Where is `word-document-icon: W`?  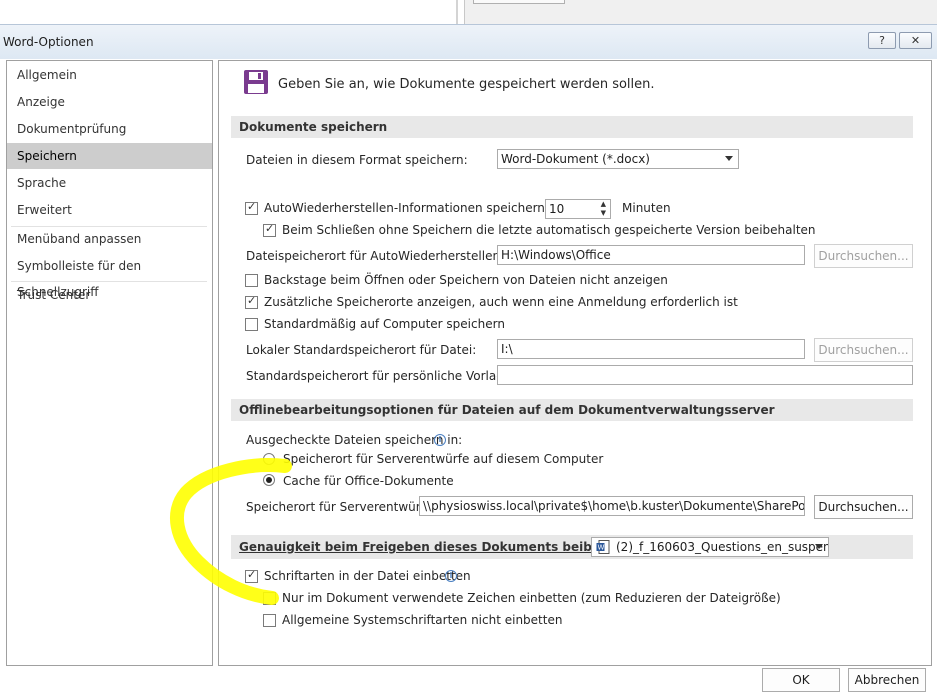
word-document-icon: W is located at coordinates (603, 547).